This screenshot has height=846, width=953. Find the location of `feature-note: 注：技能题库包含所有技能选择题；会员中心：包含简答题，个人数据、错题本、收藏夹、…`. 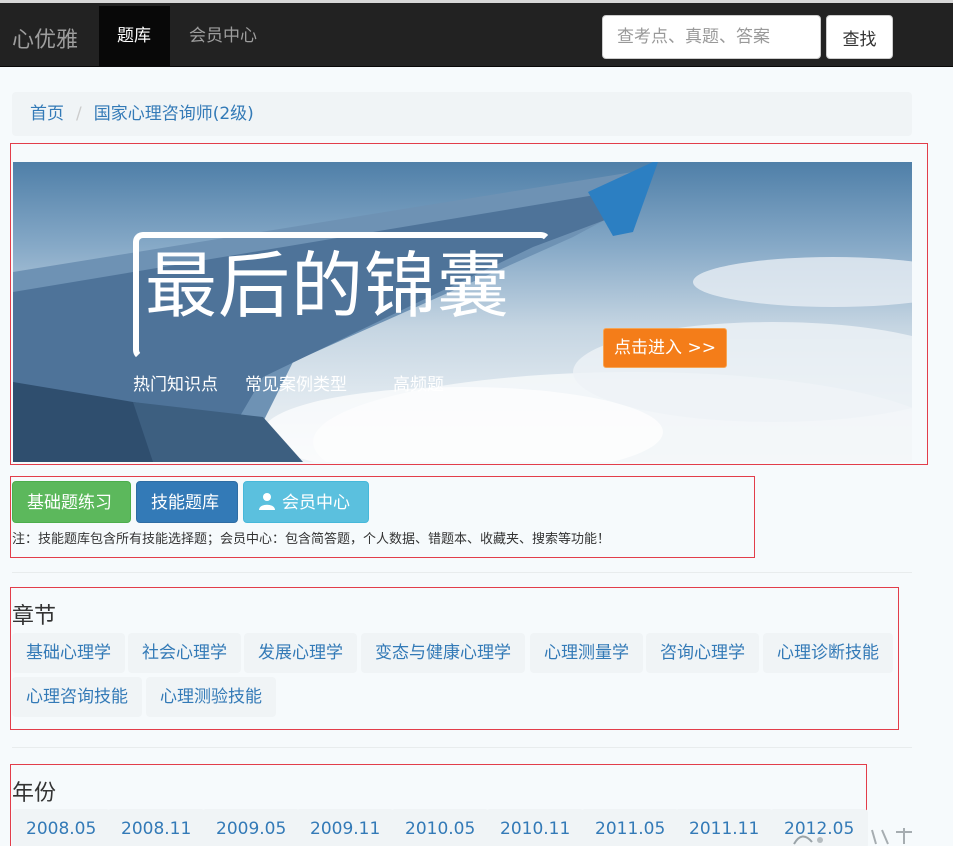

feature-note: 注：技能题库包含所有技能选择题；会员中心：包含简答题，个人数据、错题本、收藏夹、… is located at coordinates (311, 539).